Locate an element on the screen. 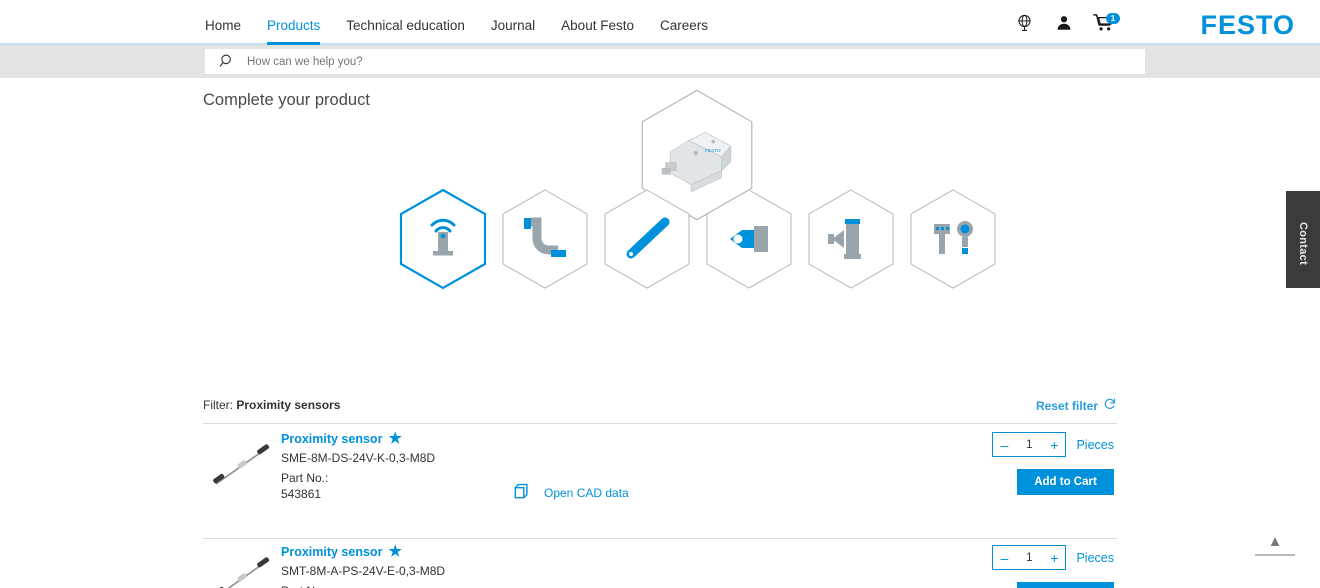 The width and height of the screenshot is (1320, 588). cart-icon: 1 is located at coordinates (1106, 23).